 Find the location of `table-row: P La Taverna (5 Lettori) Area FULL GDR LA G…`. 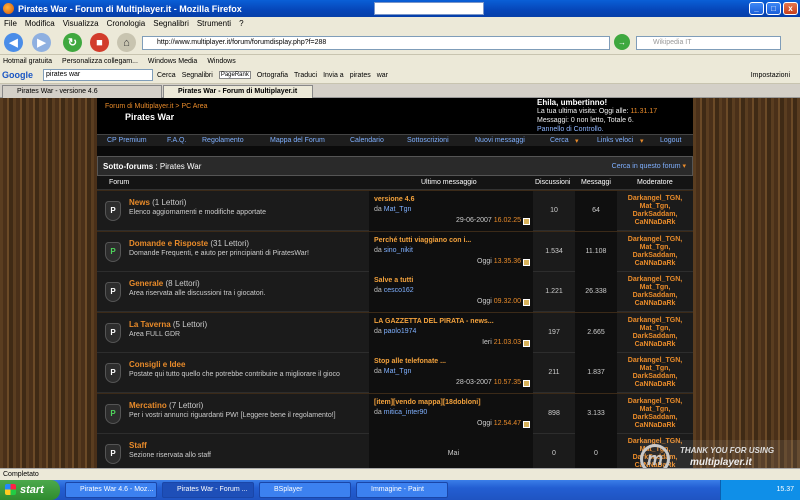

table-row: P La Taverna (5 Lettori) Area FULL GDR LA G… is located at coordinates (395, 332).